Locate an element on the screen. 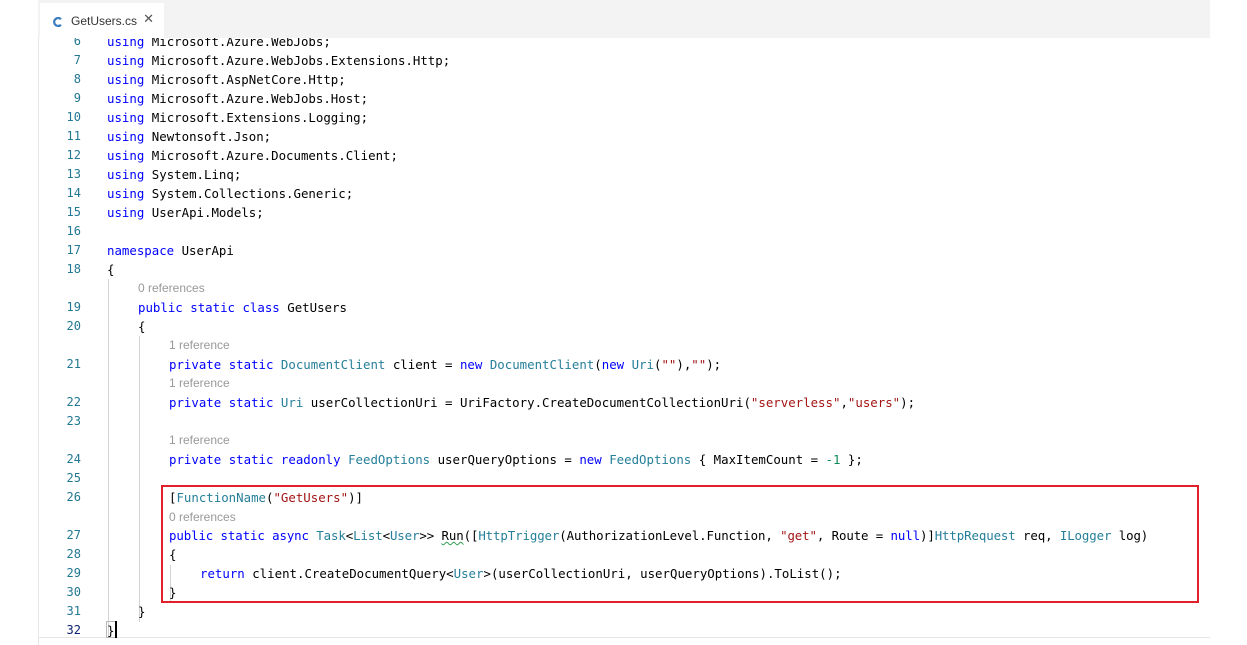 Image resolution: width=1247 pixels, height=645 pixels. text-caret is located at coordinates (116, 629).